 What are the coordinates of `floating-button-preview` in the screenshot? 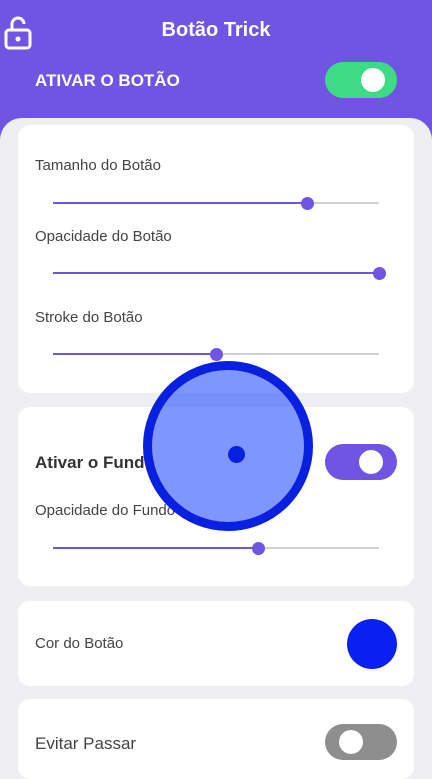 It's located at (228, 446).